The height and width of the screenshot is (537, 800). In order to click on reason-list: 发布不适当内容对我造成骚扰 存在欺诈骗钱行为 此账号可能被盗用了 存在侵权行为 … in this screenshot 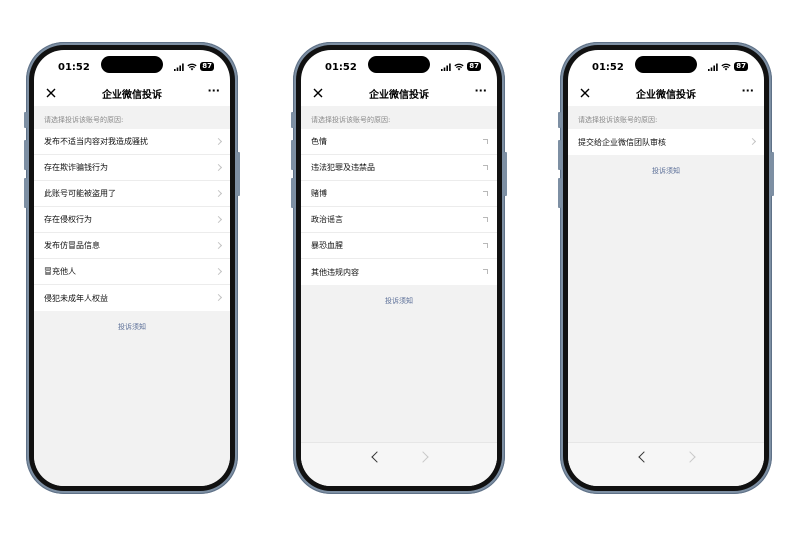, I will do `click(132, 220)`.